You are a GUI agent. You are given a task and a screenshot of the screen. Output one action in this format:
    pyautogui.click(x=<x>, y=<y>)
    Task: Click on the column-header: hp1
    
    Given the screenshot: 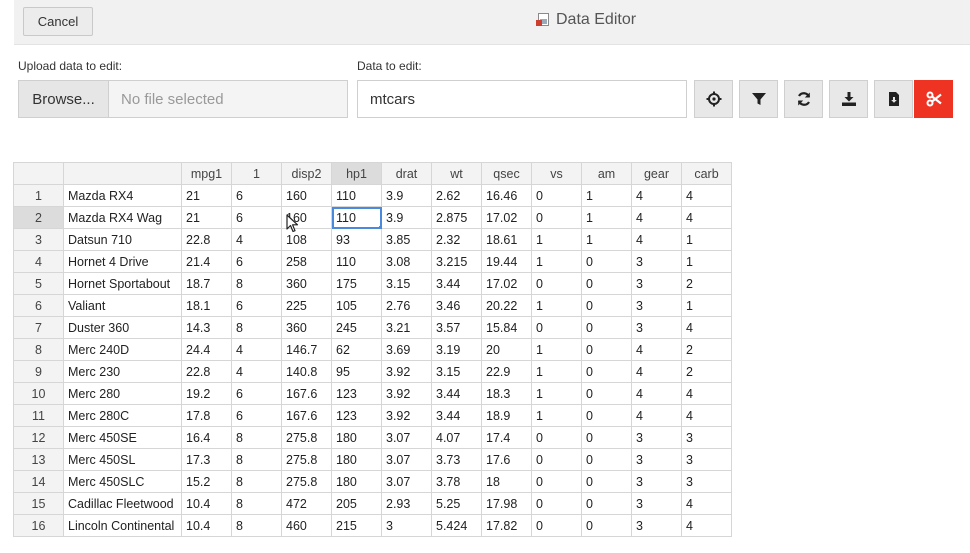 What is the action you would take?
    pyautogui.click(x=356, y=173)
    